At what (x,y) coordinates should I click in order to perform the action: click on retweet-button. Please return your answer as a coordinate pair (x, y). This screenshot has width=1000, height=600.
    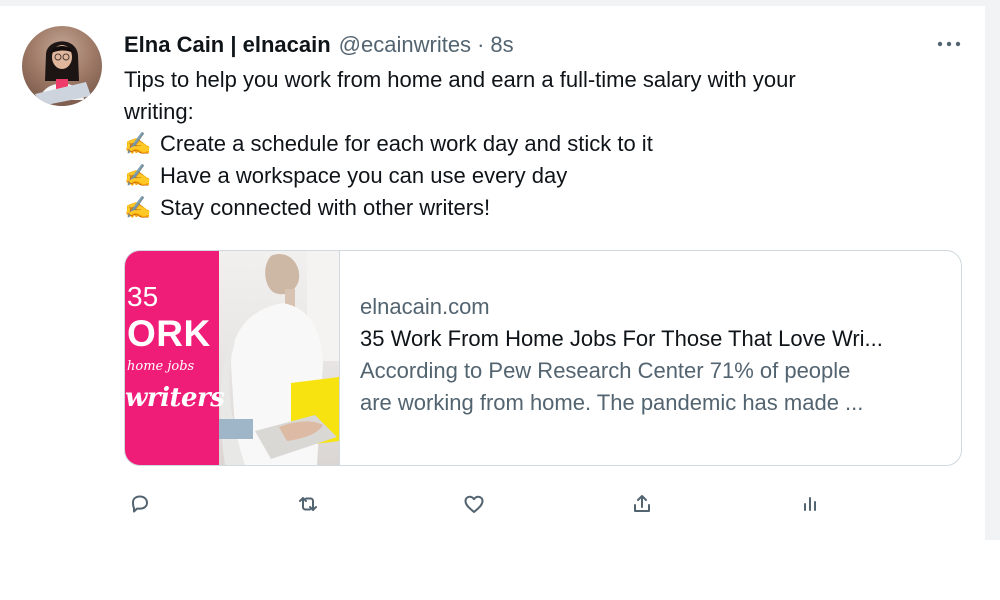
    Looking at the image, I should click on (308, 504).